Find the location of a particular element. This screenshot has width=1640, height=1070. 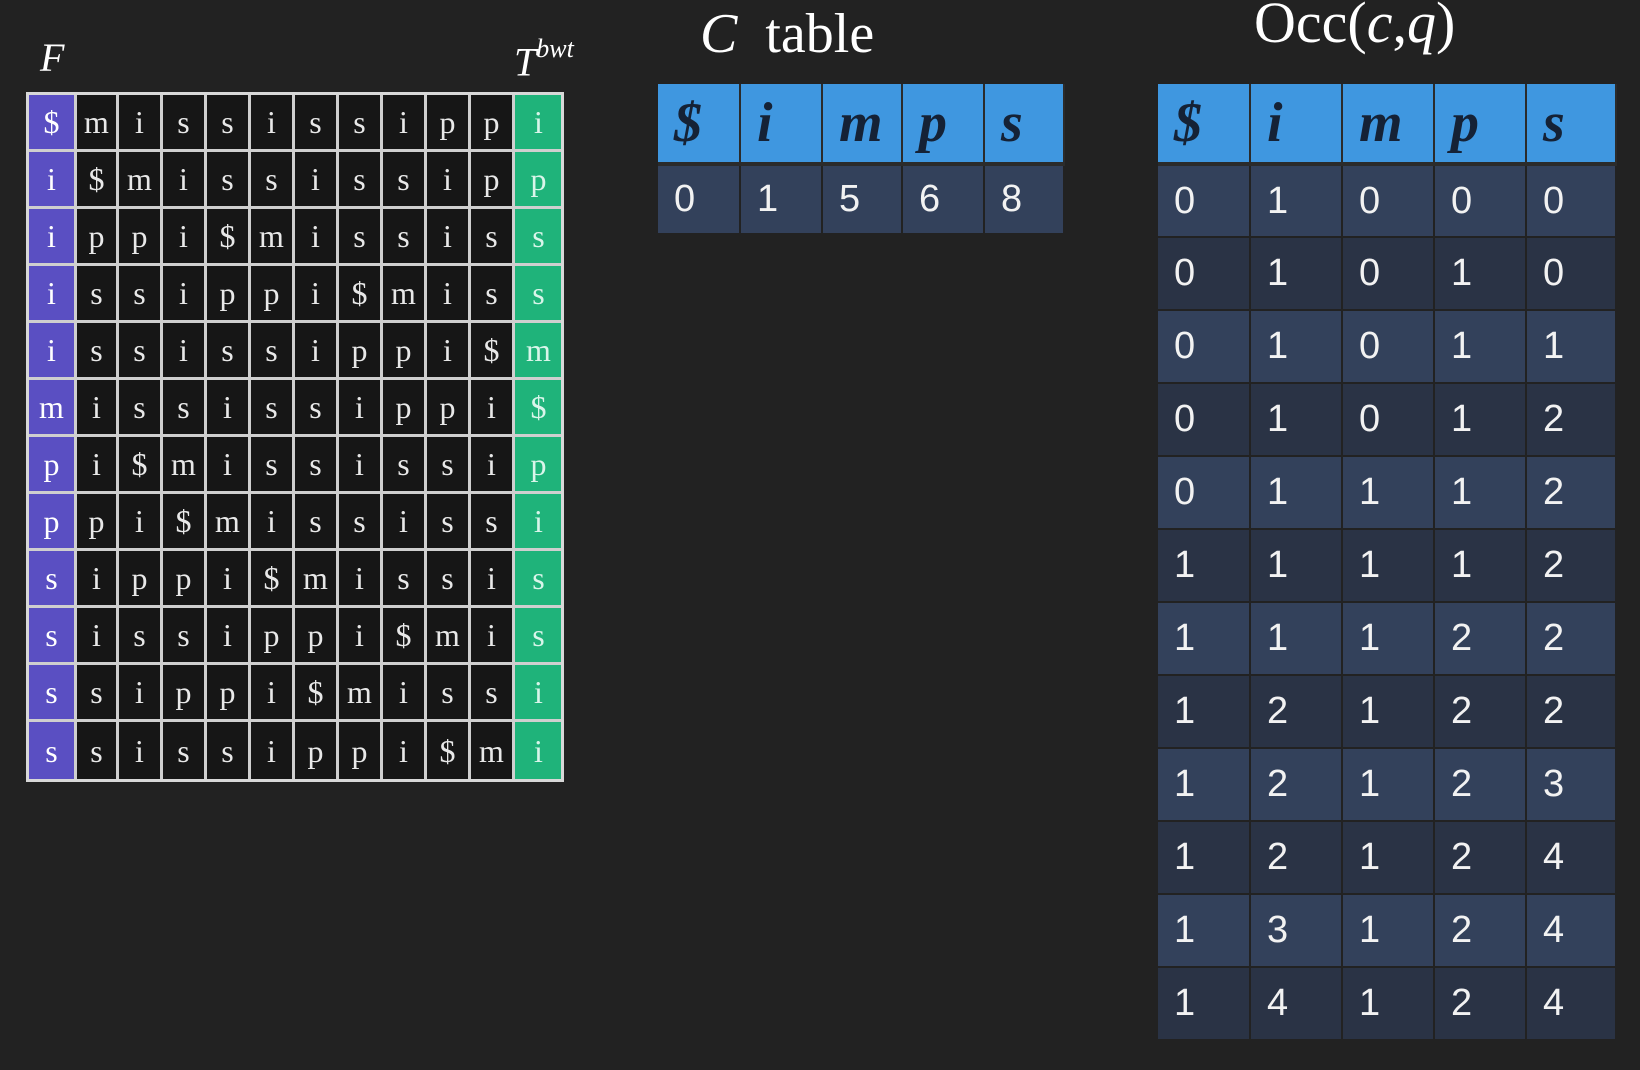

t-bwt-column-label: Tbwt is located at coordinates (544, 59).